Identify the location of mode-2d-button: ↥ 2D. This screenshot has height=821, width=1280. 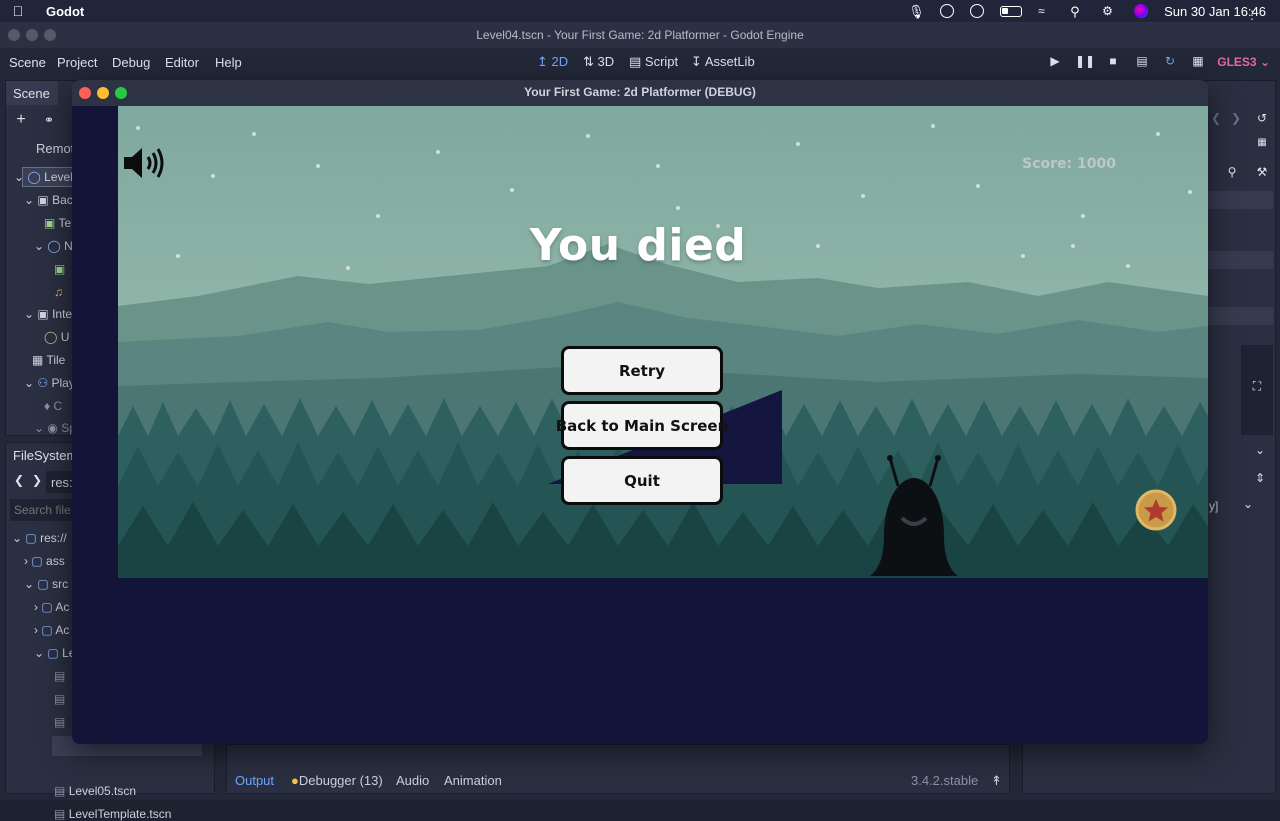
(552, 62).